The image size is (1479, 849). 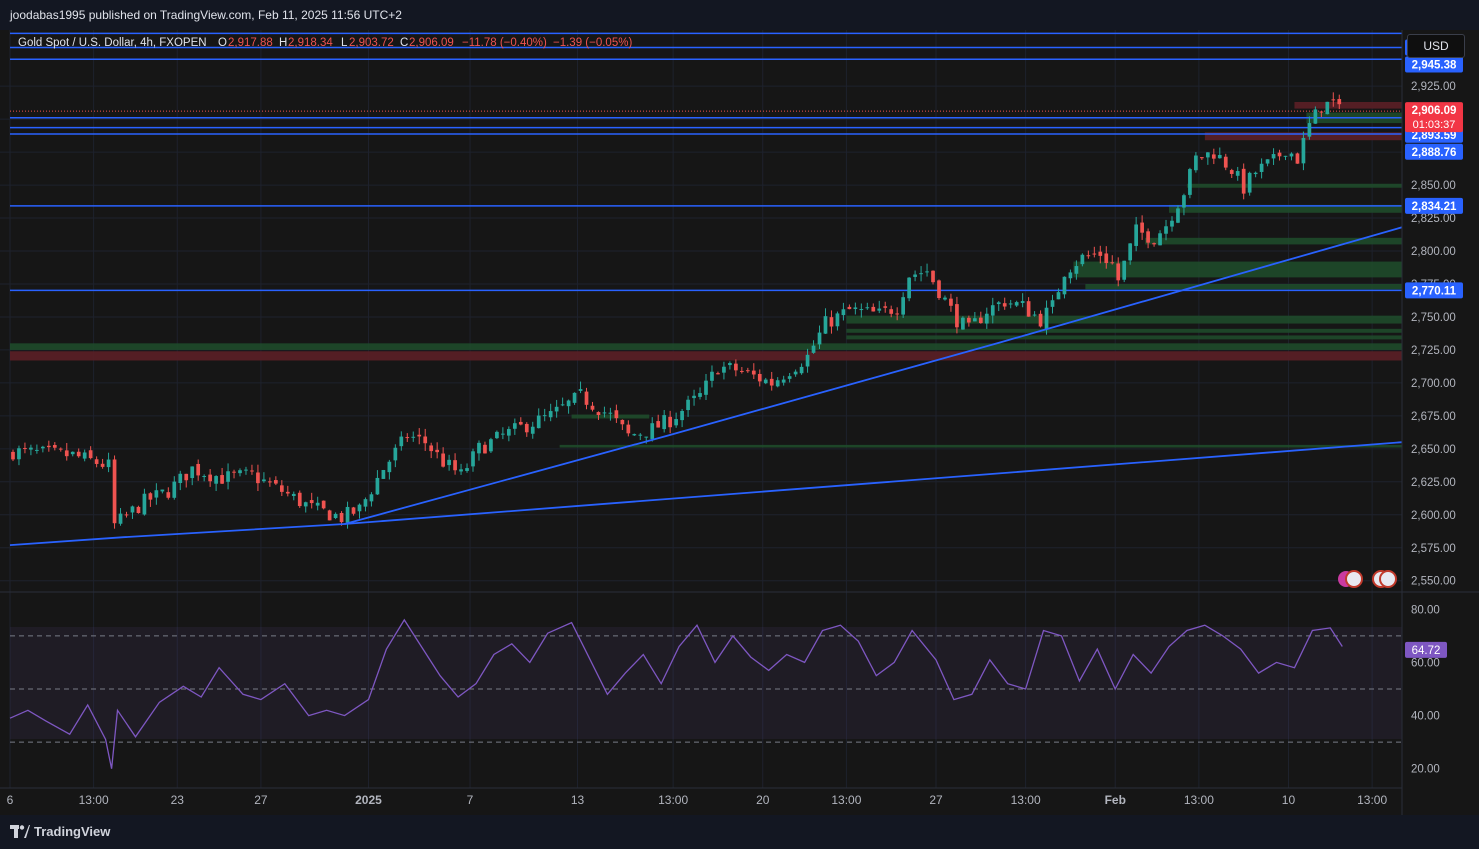 I want to click on event-flags, so click(x=1367, y=579).